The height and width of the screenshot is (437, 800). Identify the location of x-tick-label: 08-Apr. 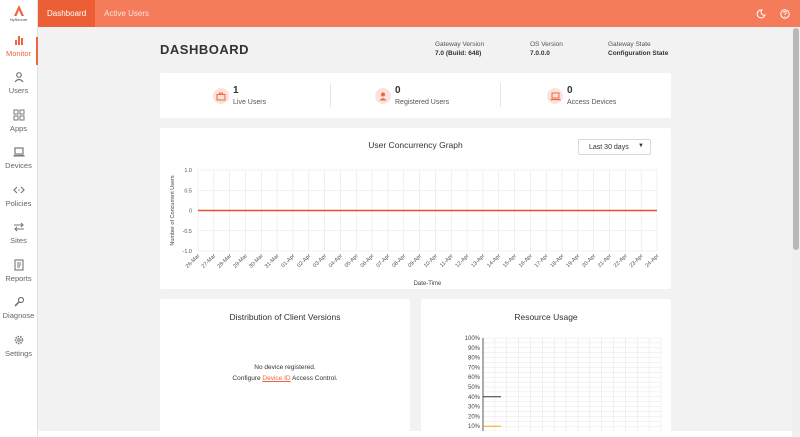
(399, 261).